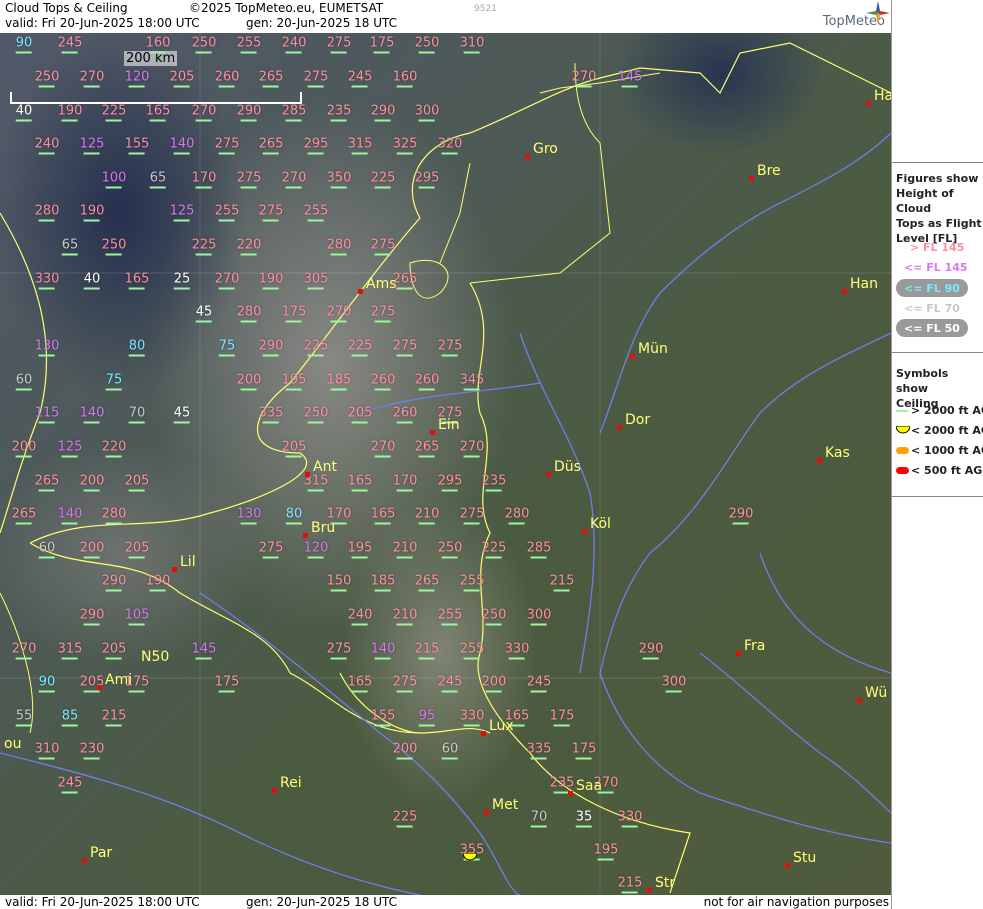  Describe the element at coordinates (249, 514) in the screenshot. I see `flight-level-label: 130` at that location.